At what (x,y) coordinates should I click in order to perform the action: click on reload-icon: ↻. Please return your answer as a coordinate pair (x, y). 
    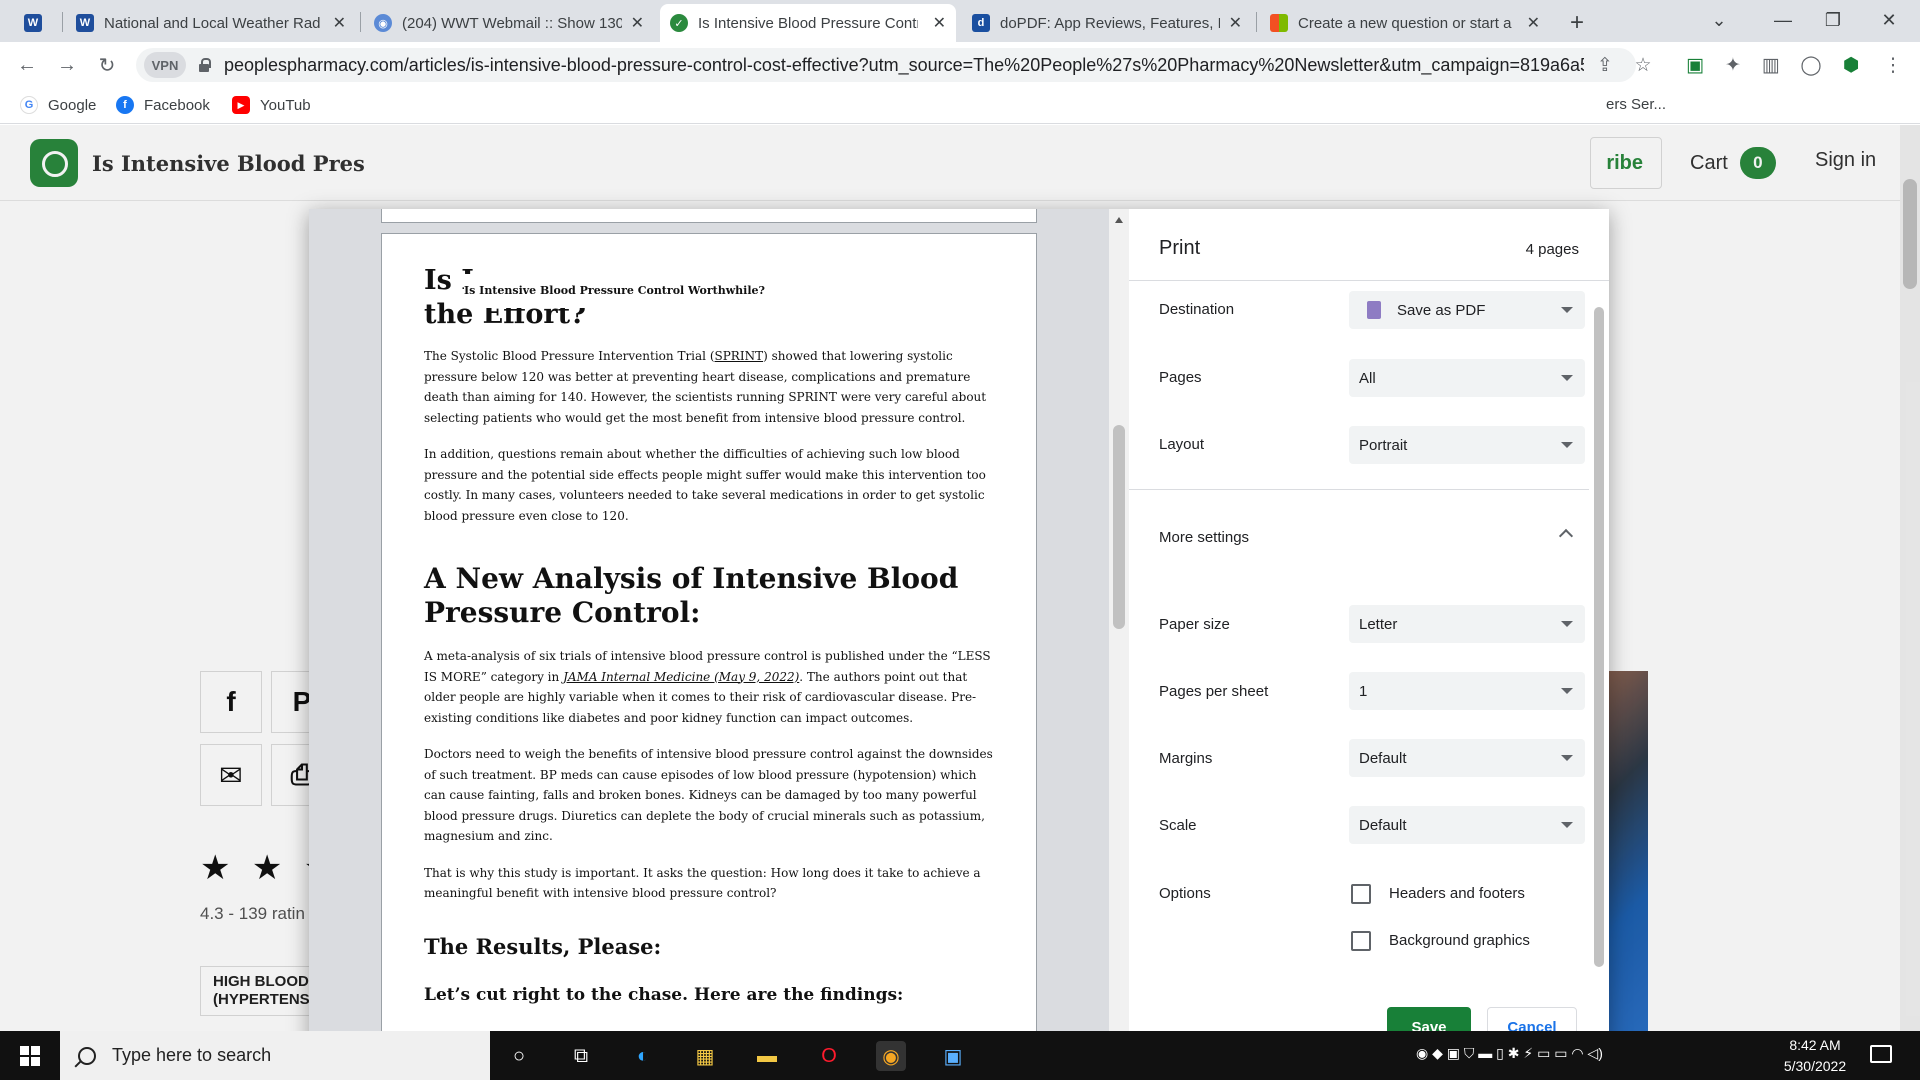
    Looking at the image, I should click on (107, 65).